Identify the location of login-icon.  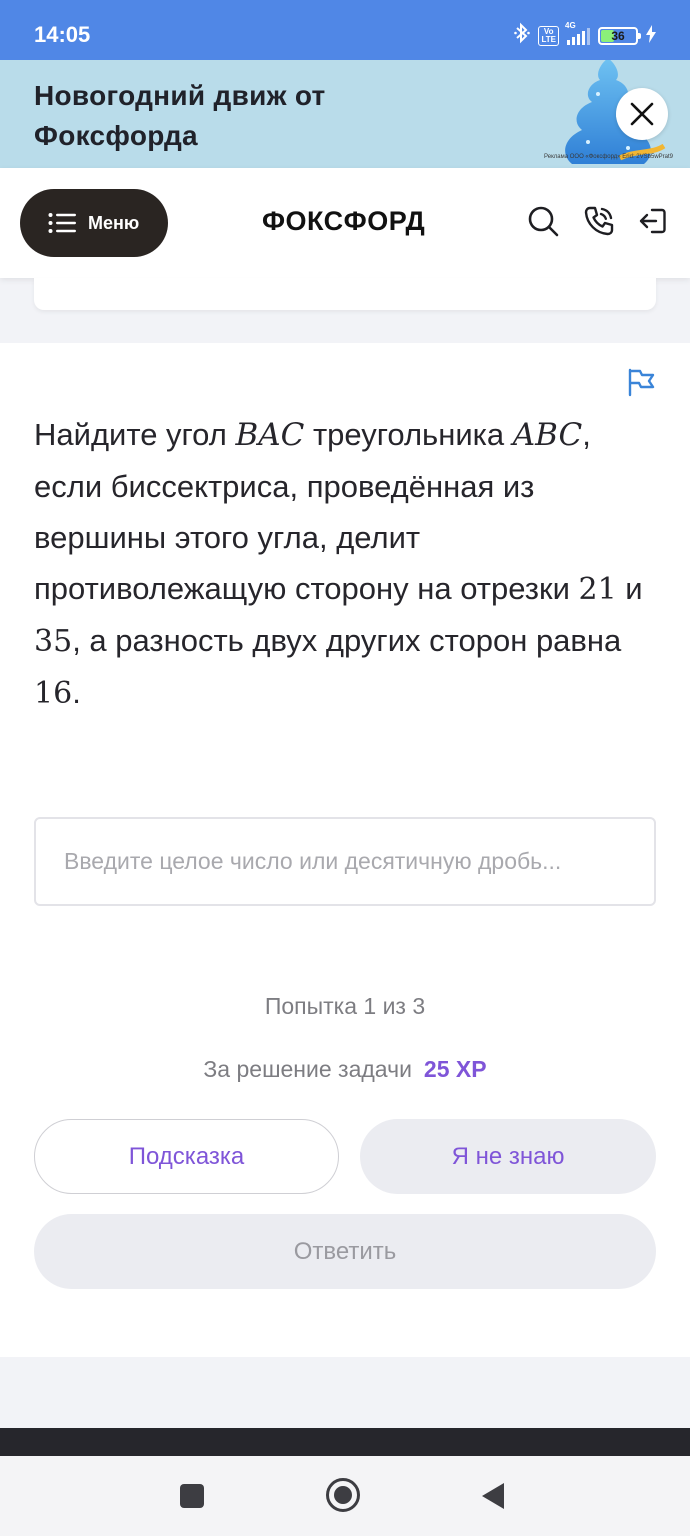
(652, 221).